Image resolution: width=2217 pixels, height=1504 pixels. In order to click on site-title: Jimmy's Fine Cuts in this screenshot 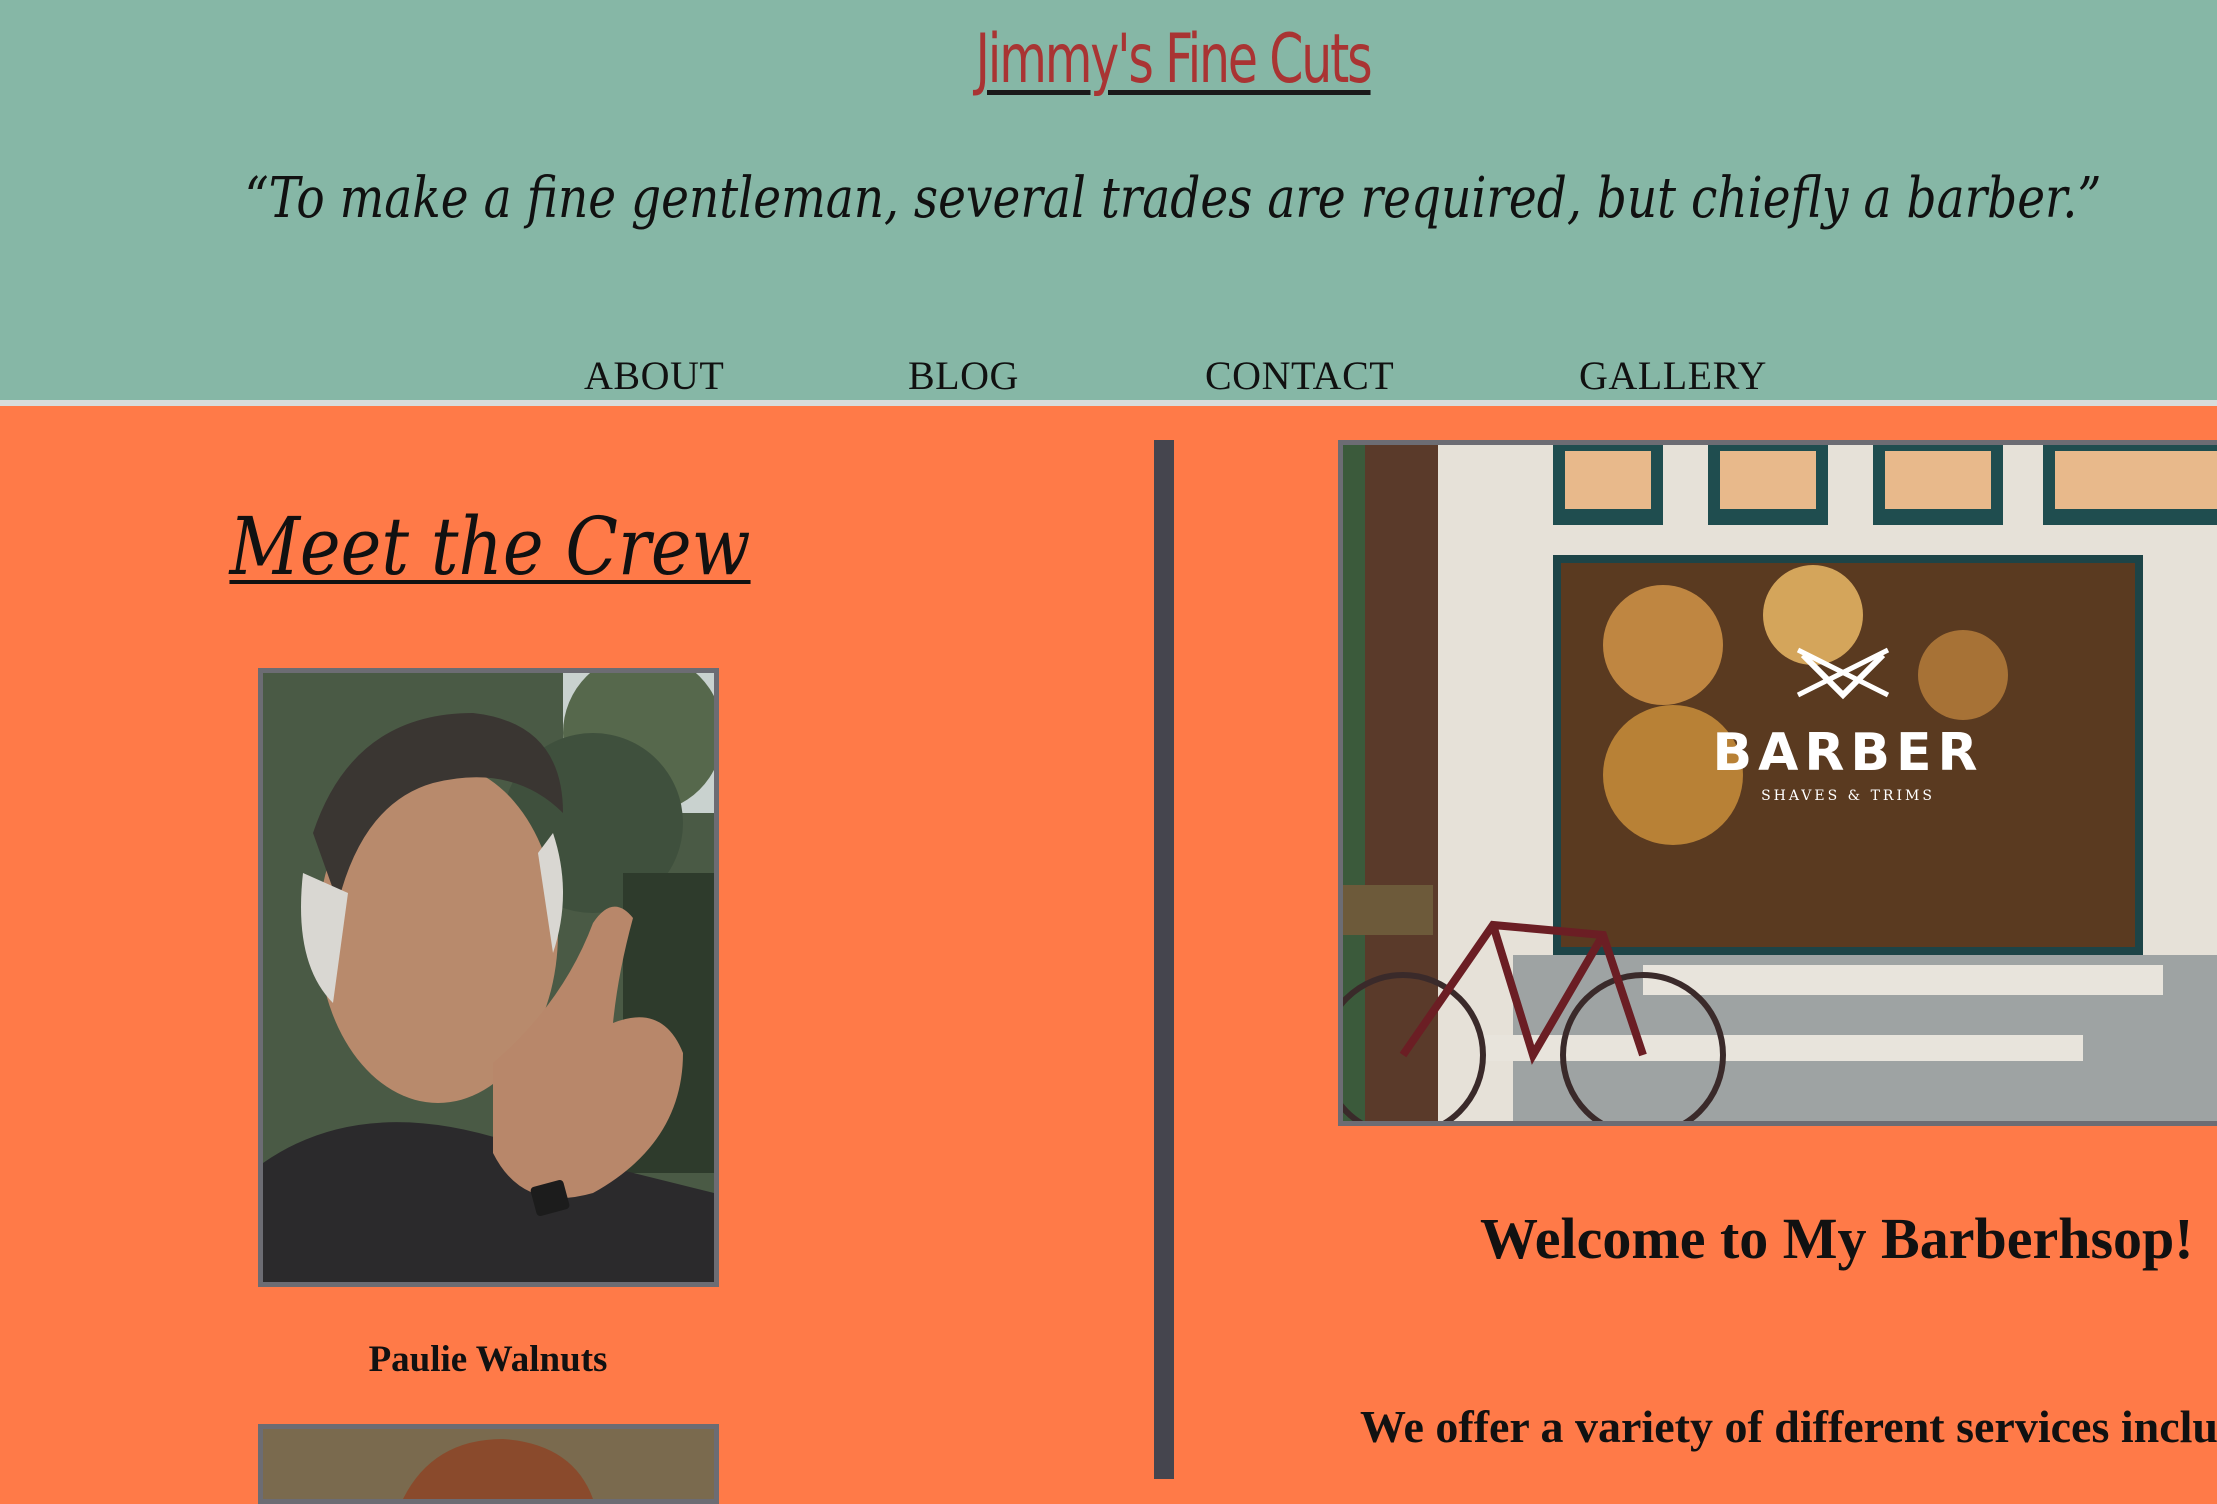, I will do `click(1172, 59)`.